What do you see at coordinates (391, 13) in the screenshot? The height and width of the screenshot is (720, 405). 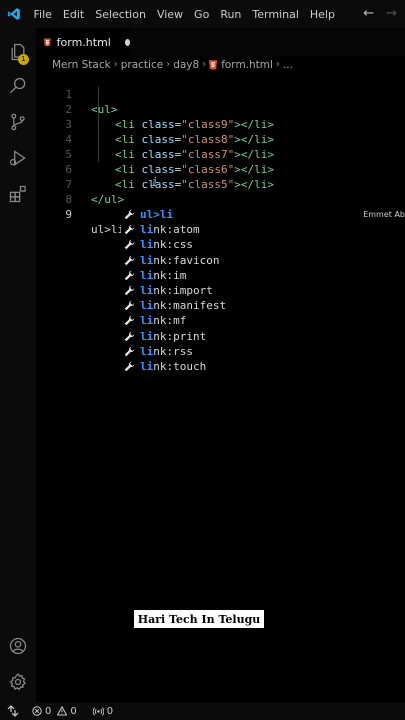 I see `forward-arrow-icon: →` at bounding box center [391, 13].